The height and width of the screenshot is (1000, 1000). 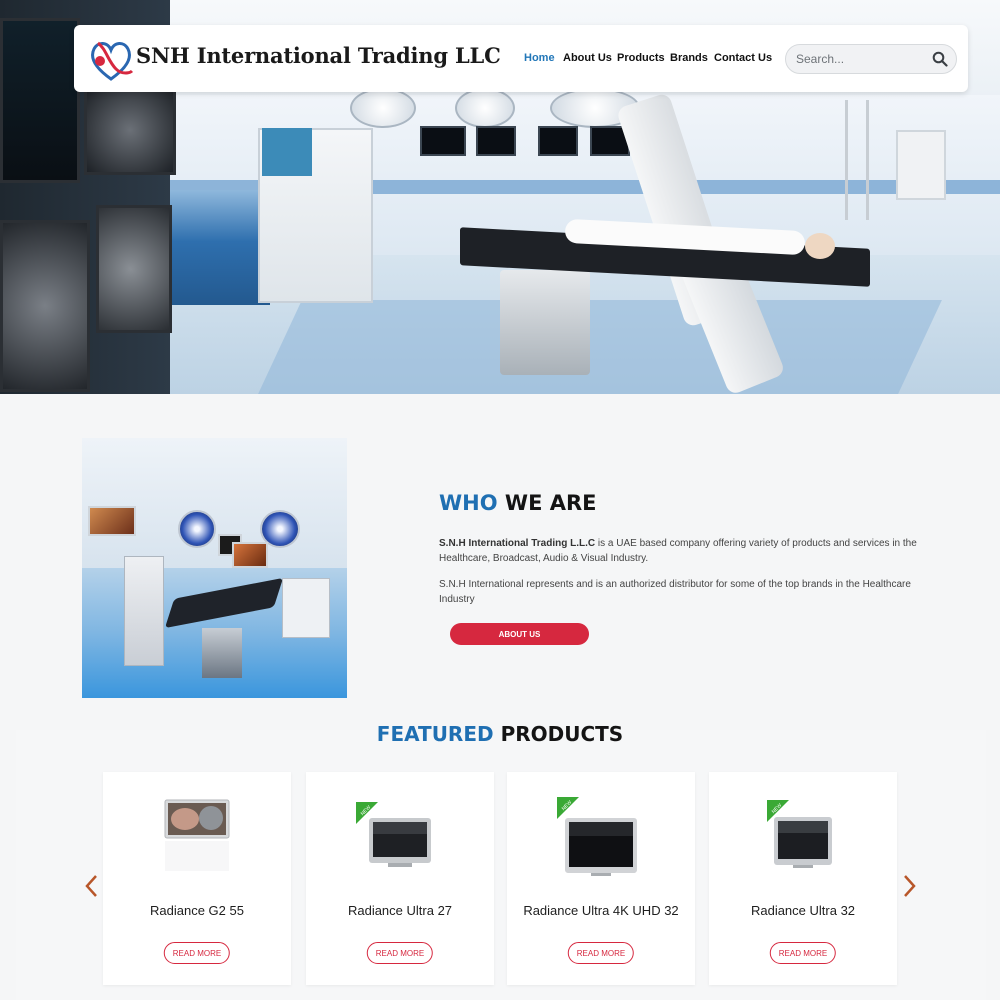 I want to click on hero-pendant-rail, so click(x=857, y=160).